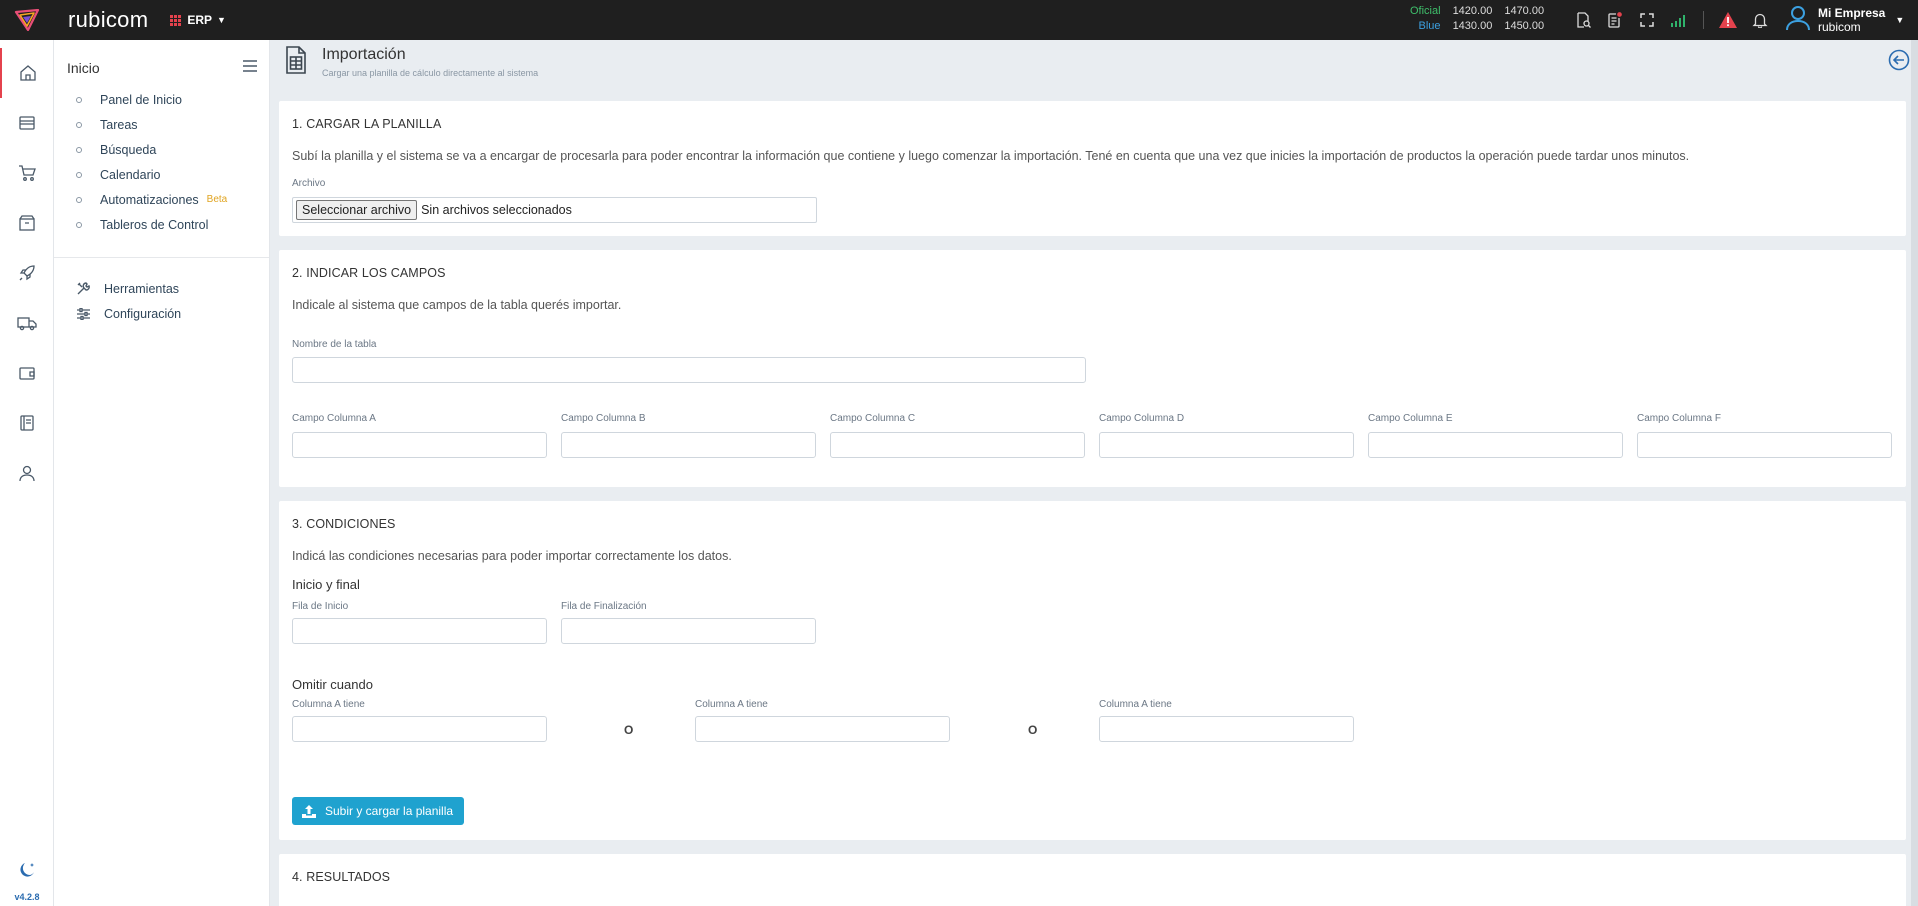 This screenshot has height=906, width=1918. What do you see at coordinates (27, 897) in the screenshot?
I see `app-version: v4.2.8` at bounding box center [27, 897].